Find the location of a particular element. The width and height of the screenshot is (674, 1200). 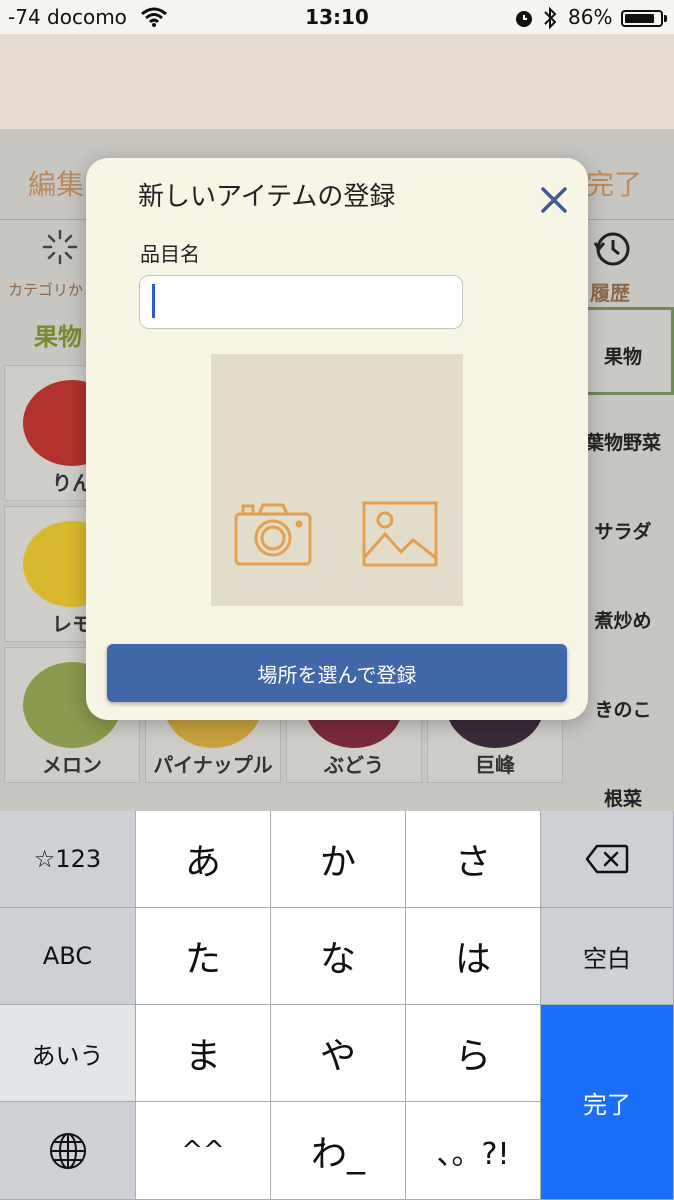

sidebar-category-label: 果物 is located at coordinates (622, 357).